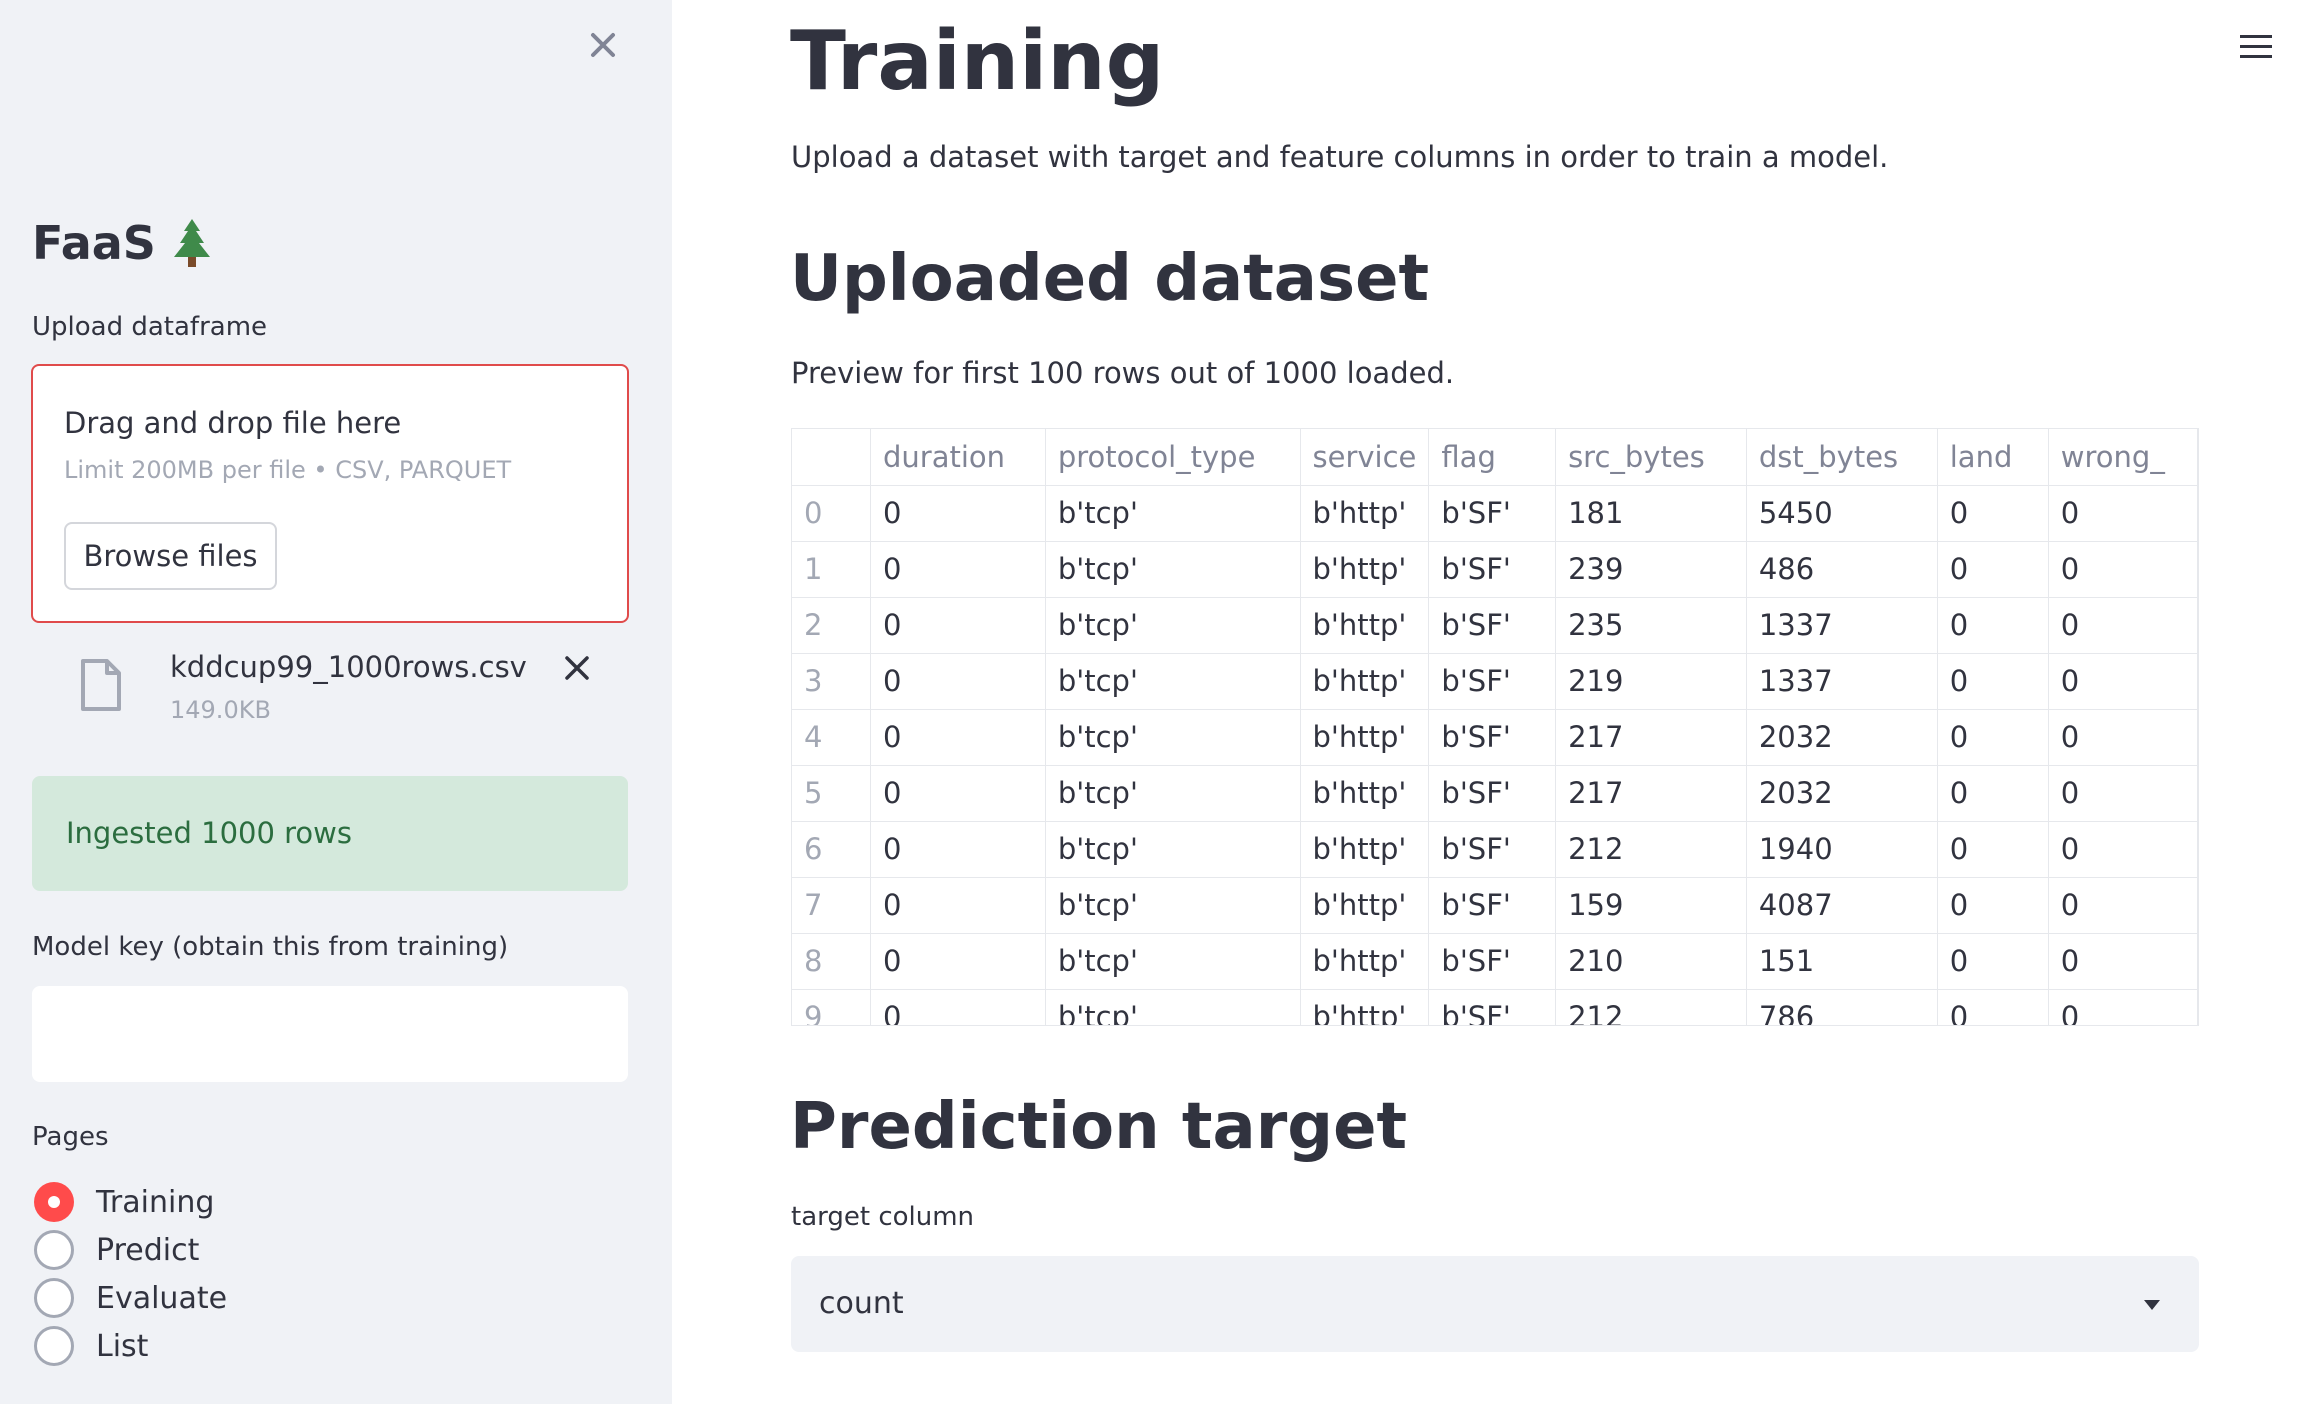 The width and height of the screenshot is (2308, 1404). I want to click on table-row: 8 0 b'tcp' b'http' b'SF' 210 151 0 0, so click(1495, 961).